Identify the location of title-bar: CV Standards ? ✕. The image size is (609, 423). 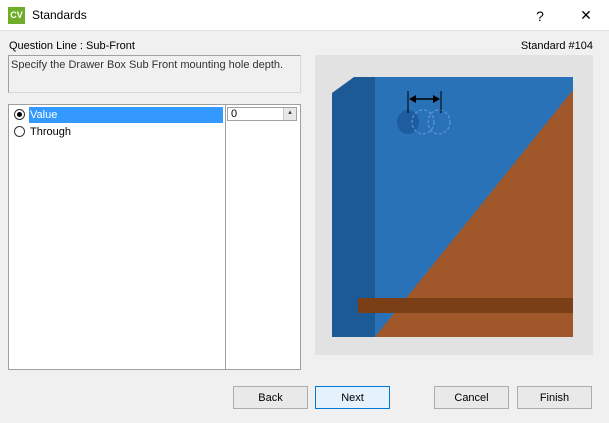
(304, 15).